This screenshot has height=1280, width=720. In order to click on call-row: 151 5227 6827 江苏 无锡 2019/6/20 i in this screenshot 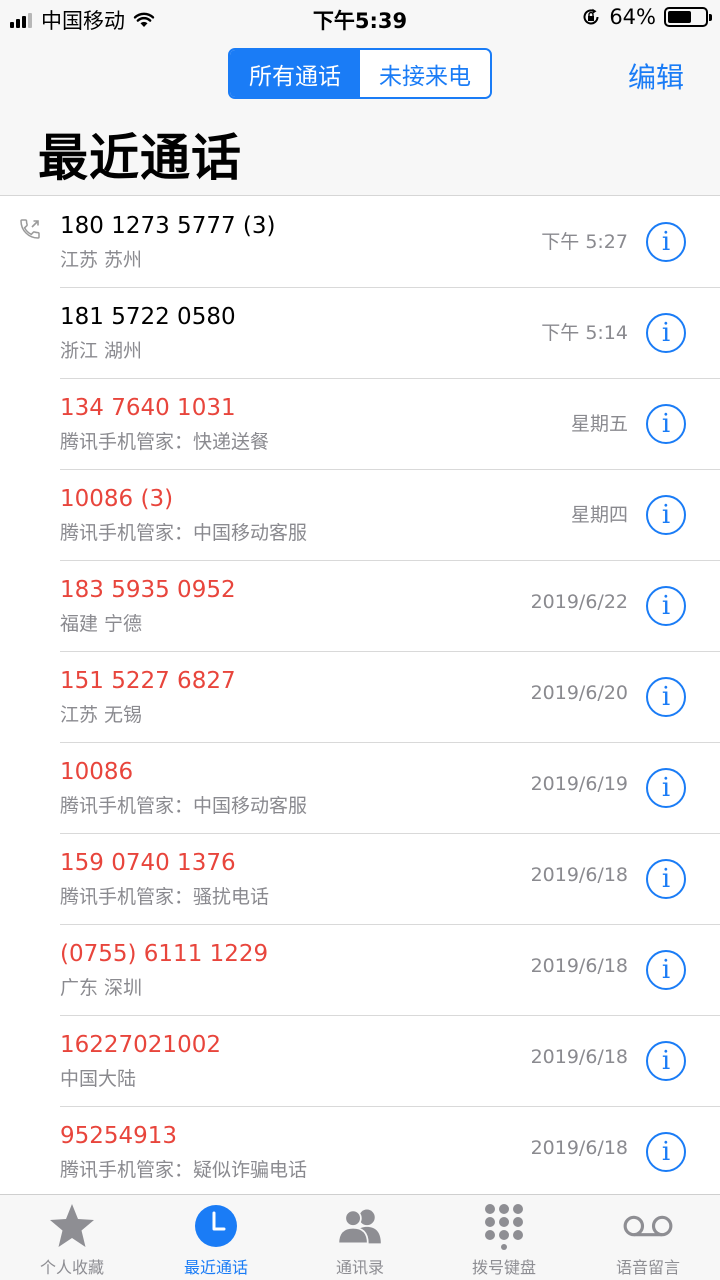, I will do `click(360, 697)`.